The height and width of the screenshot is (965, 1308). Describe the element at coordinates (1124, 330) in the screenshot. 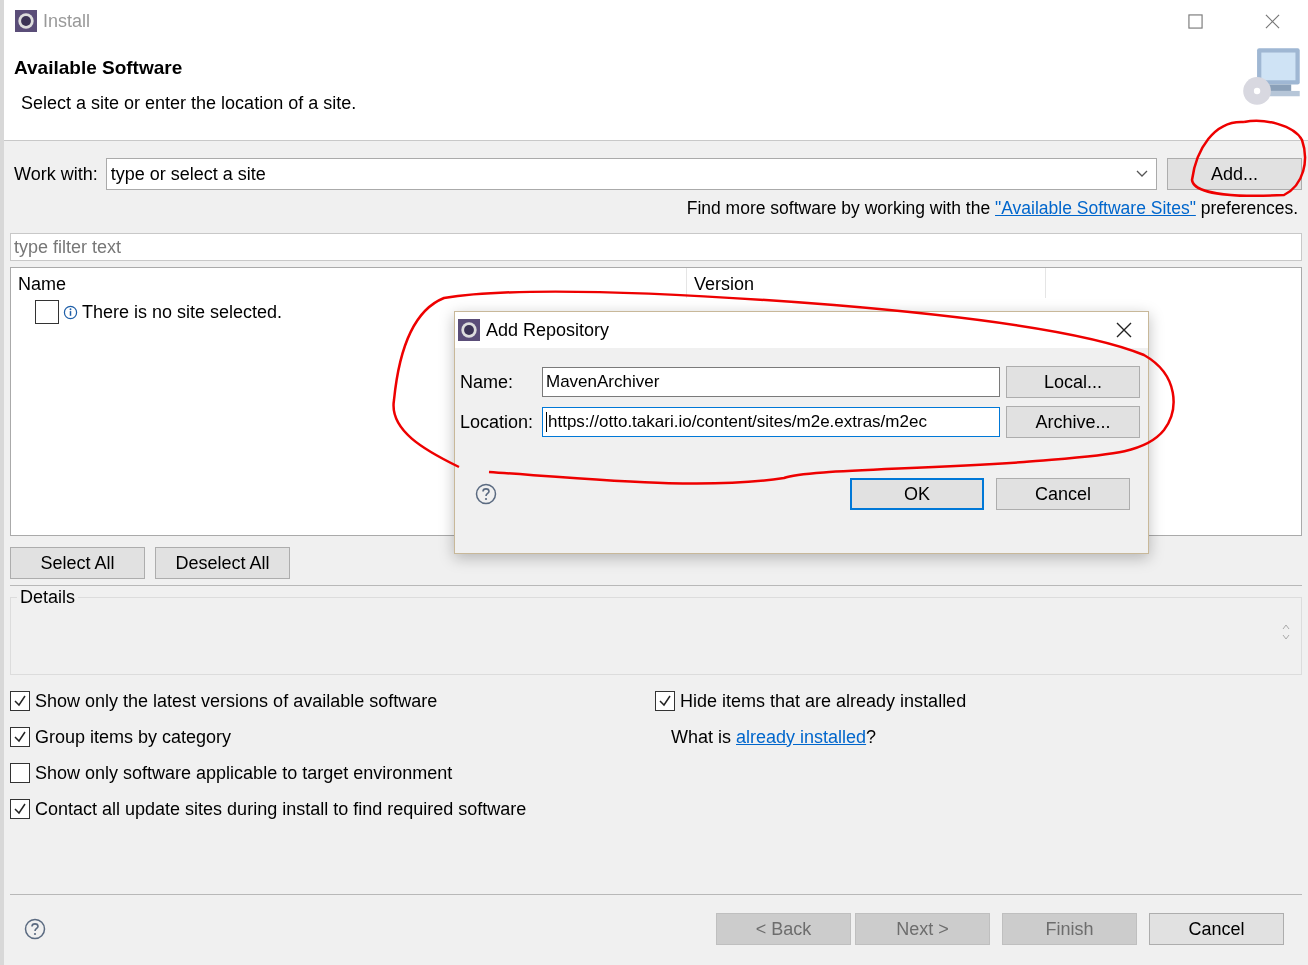

I see `close-icon` at that location.